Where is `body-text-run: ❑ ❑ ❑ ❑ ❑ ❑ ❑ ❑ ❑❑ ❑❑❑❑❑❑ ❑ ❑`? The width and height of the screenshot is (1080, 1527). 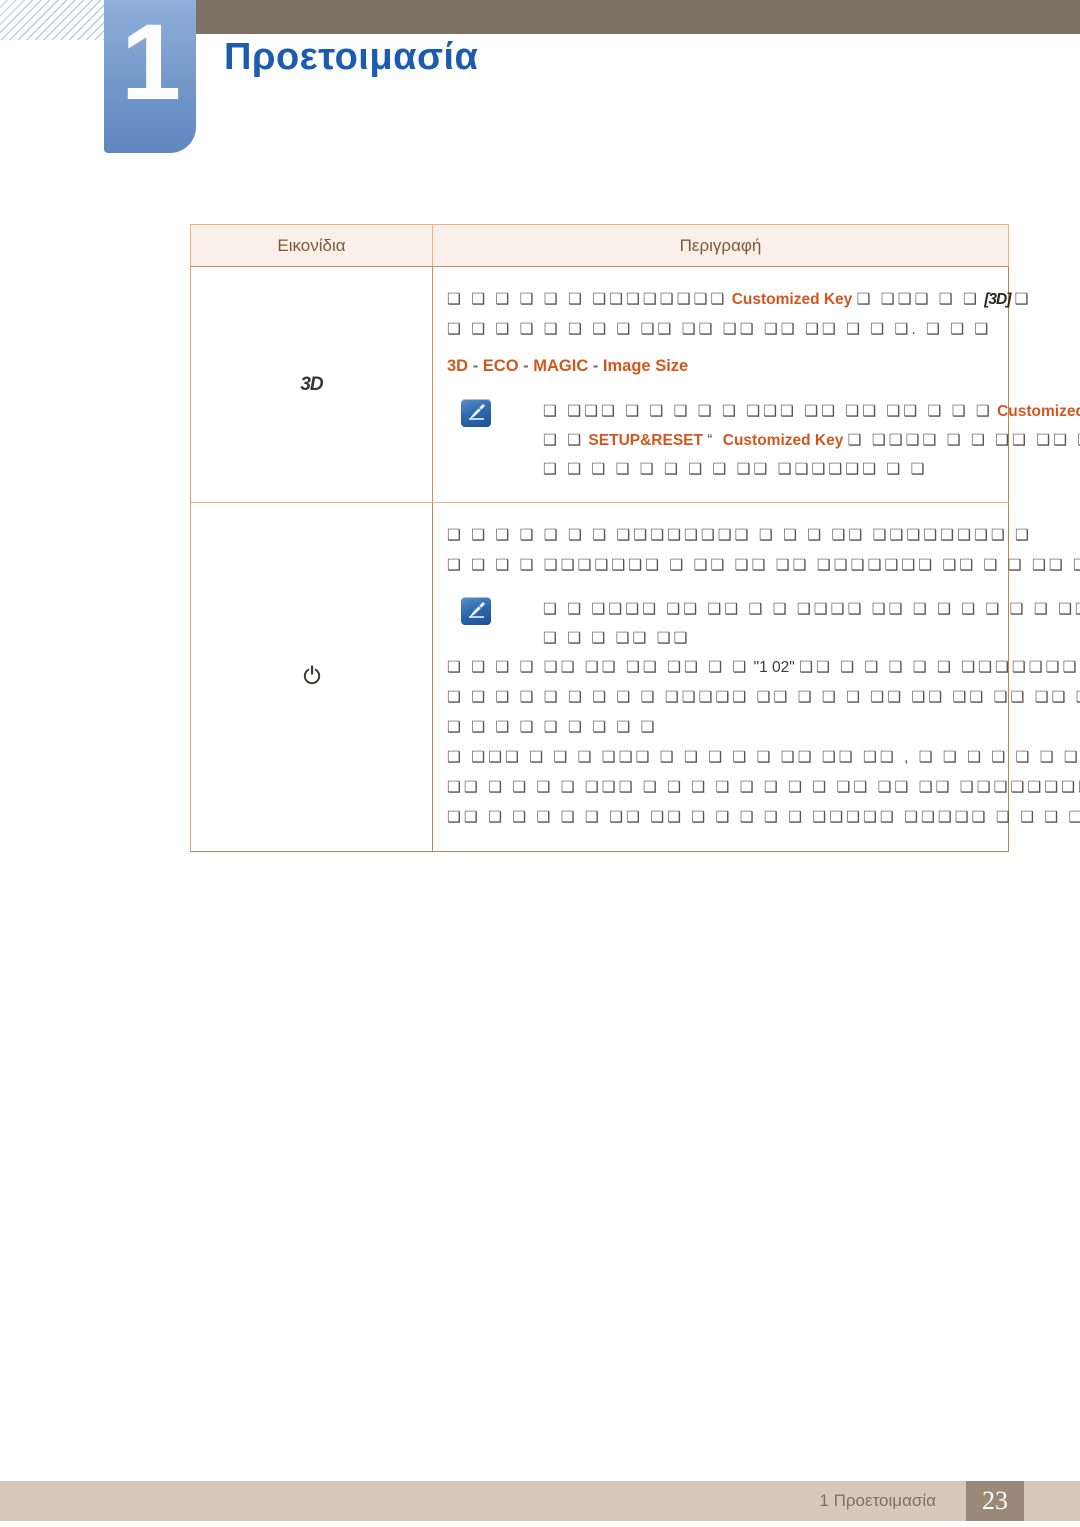 body-text-run: ❑ ❑ ❑ ❑ ❑ ❑ ❑ ❑ ❑❑ ❑❑❑❑❑❑ ❑ ❑ is located at coordinates (735, 469).